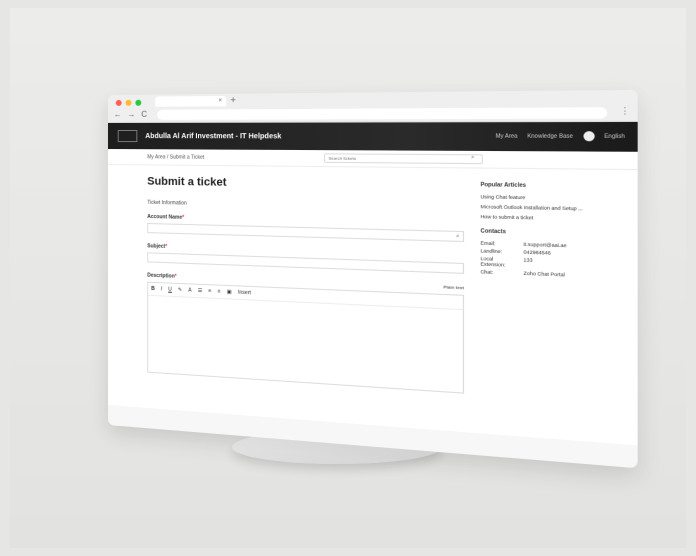  I want to click on breadcrumb-my-area: My Area, so click(156, 157).